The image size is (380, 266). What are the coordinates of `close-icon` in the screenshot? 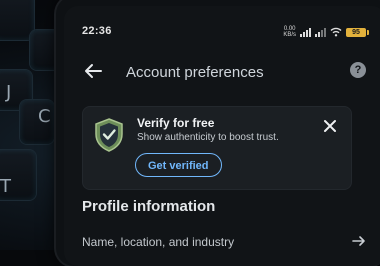 It's located at (330, 126).